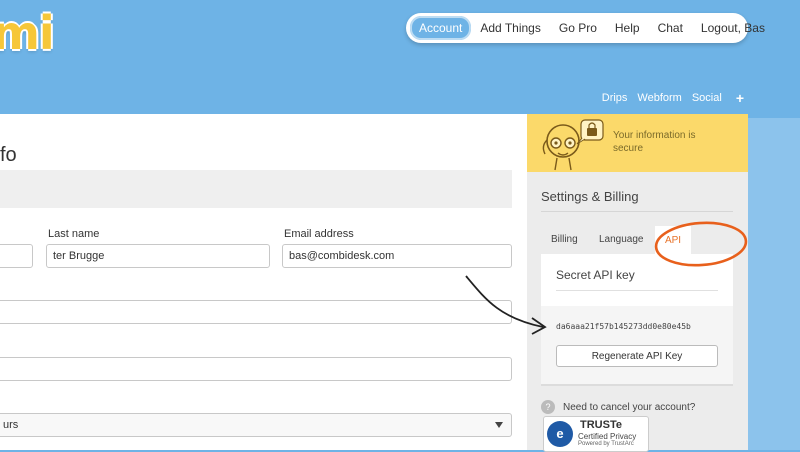 The height and width of the screenshot is (452, 800). Describe the element at coordinates (701, 244) in the screenshot. I see `highlight-circle-annotation` at that location.